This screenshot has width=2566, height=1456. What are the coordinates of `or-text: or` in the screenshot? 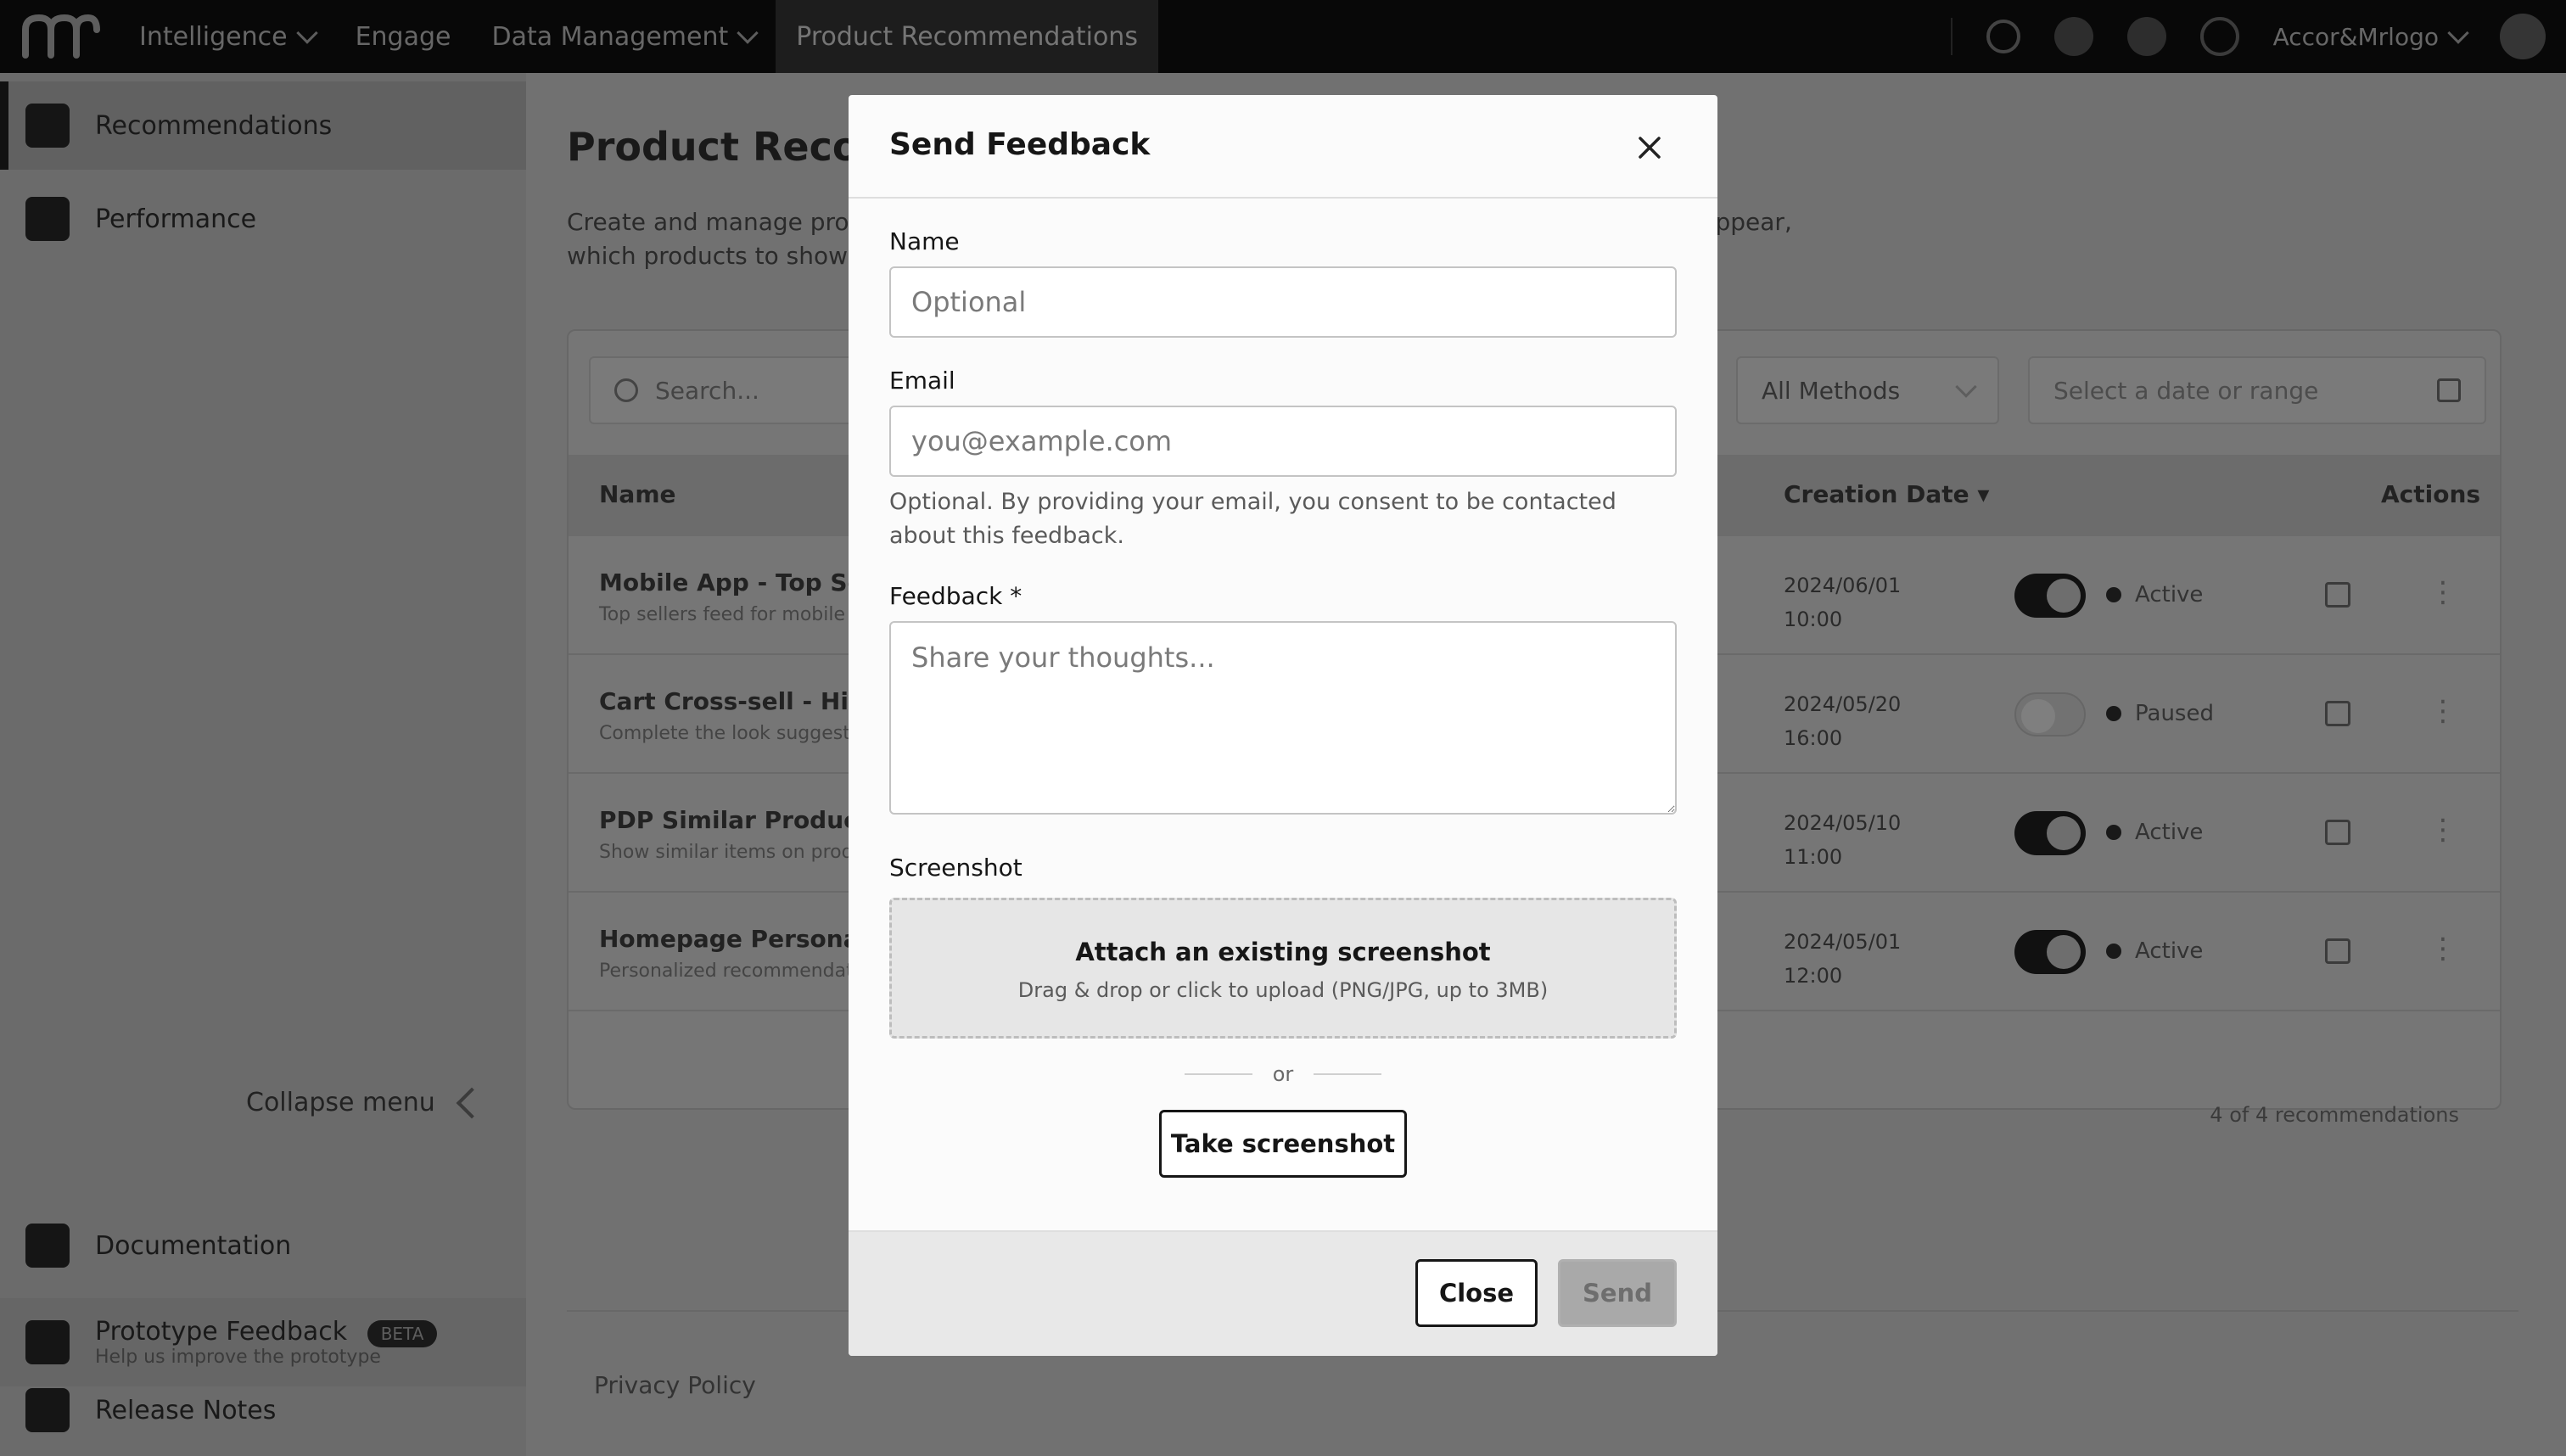 It's located at (1283, 1074).